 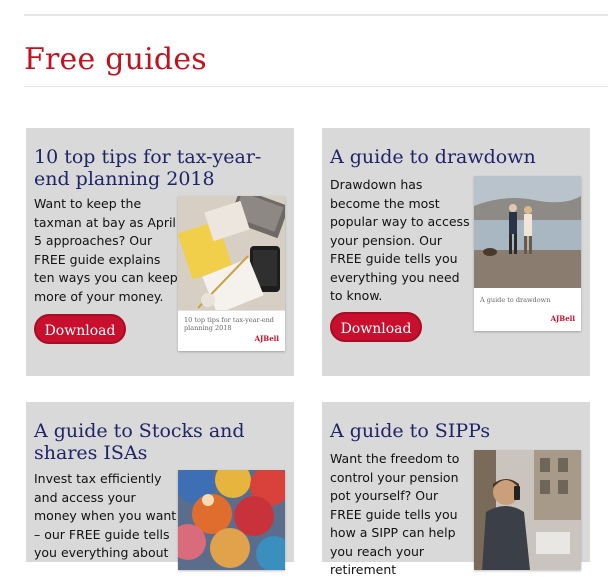 I want to click on man-on-phone-photo, so click(x=527, y=510).